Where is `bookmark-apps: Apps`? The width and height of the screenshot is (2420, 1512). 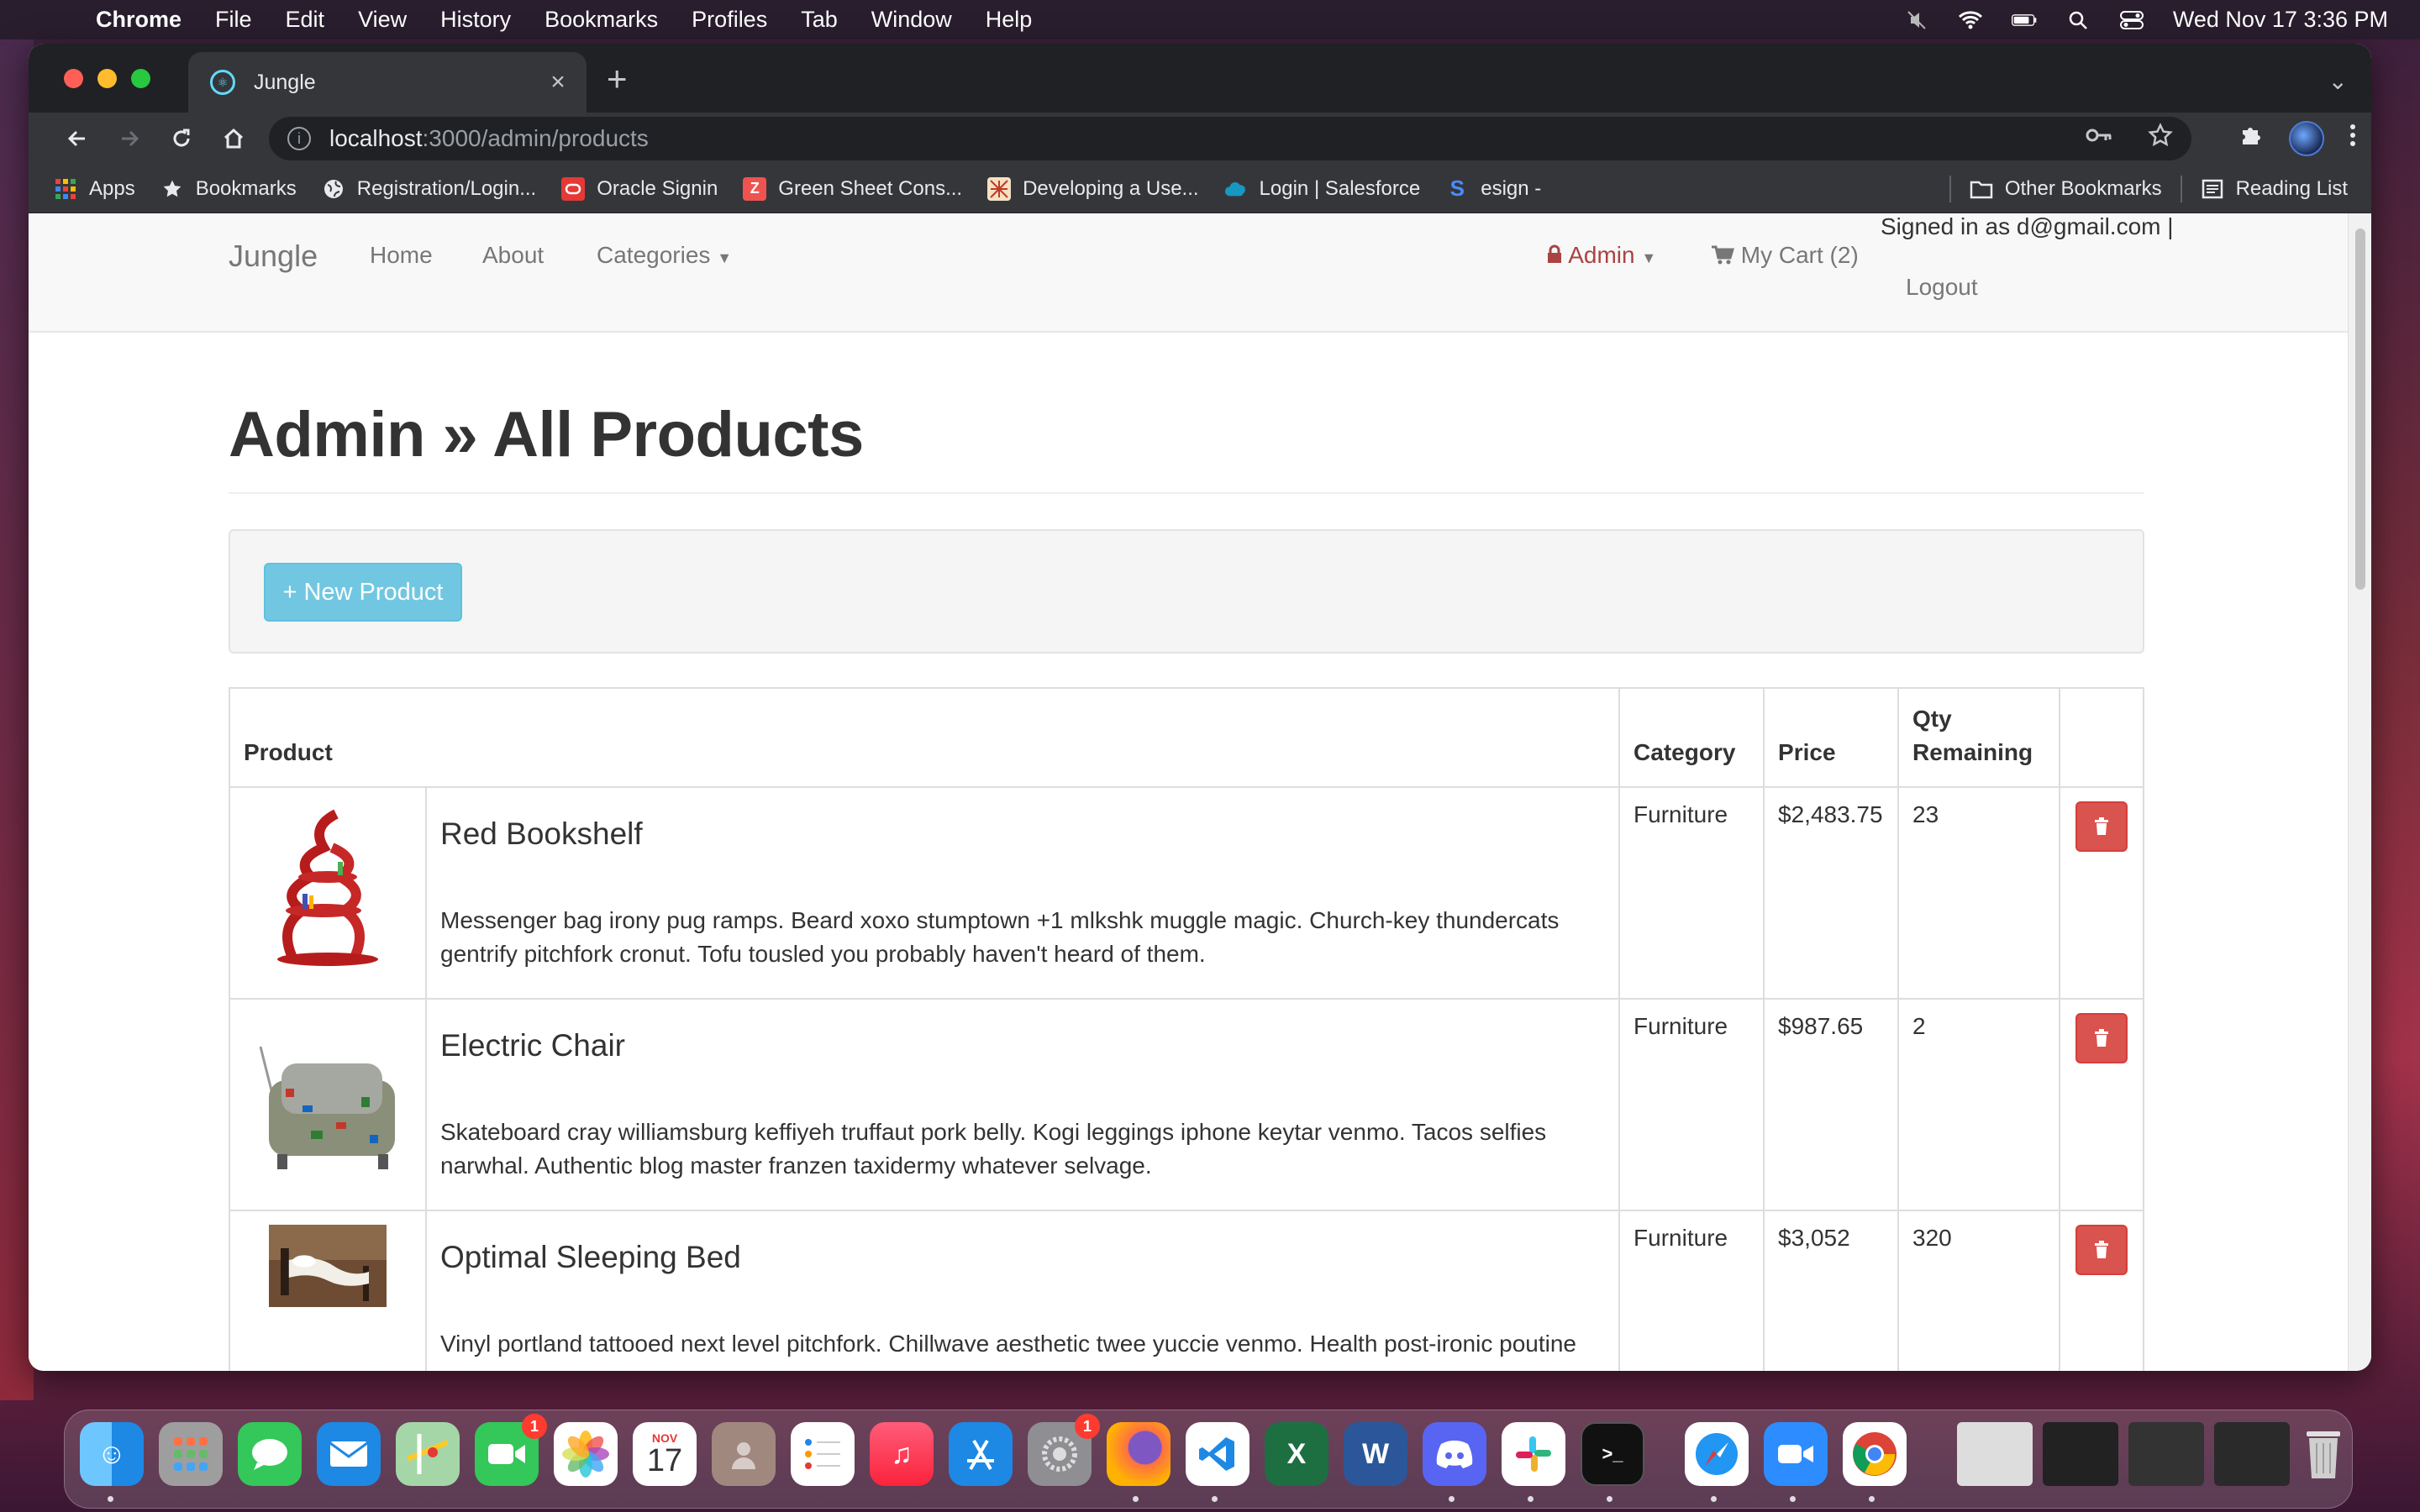 bookmark-apps: Apps is located at coordinates (94, 189).